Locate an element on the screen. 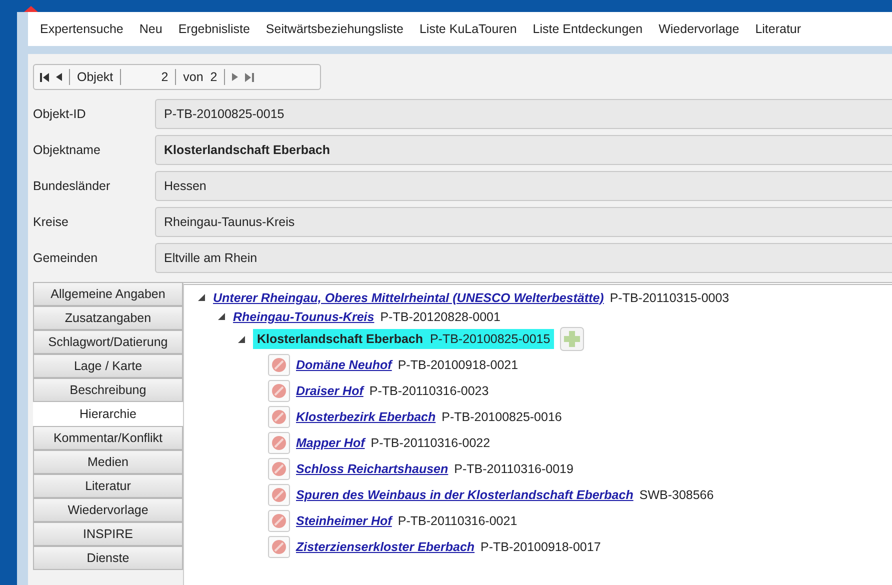  first-record-icon is located at coordinates (44, 77).